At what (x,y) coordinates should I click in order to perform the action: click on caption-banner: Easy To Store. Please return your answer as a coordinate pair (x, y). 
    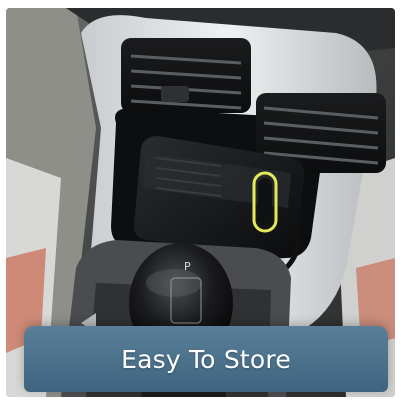
    Looking at the image, I should click on (206, 359).